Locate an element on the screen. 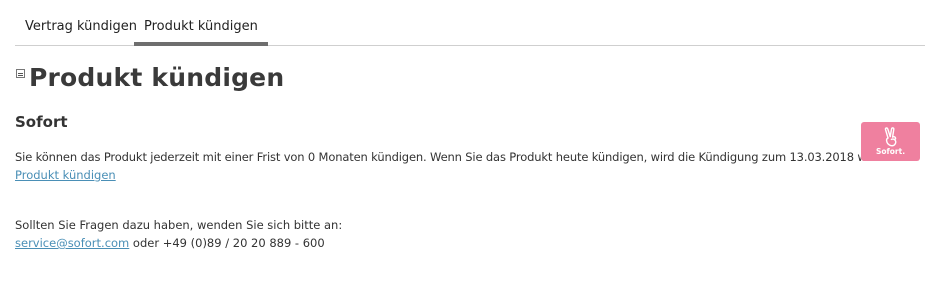 The image size is (944, 293). cancel-product-link: Produkt kündigen is located at coordinates (65, 175).